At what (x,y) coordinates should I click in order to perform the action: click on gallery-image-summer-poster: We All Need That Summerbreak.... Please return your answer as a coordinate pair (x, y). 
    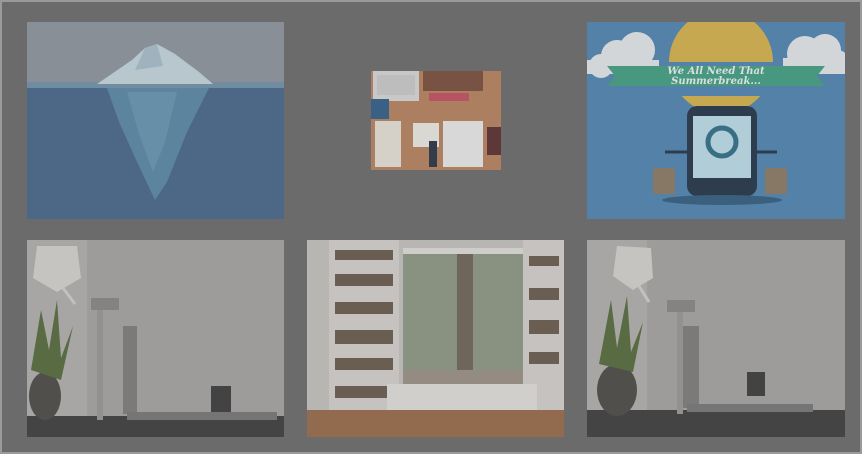
    Looking at the image, I should click on (716, 120).